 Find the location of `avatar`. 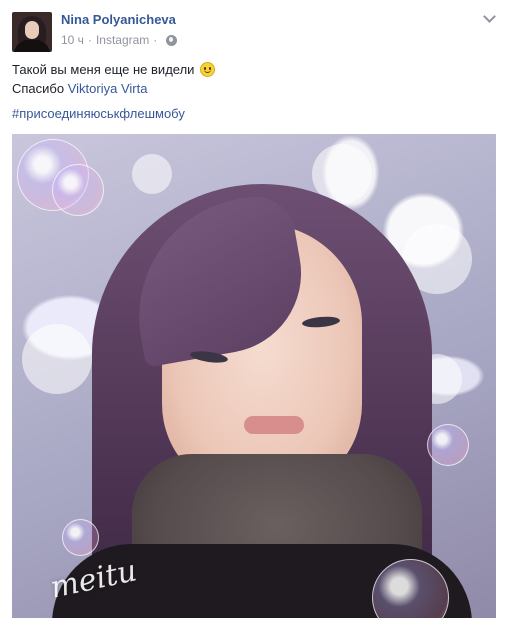

avatar is located at coordinates (32, 32).